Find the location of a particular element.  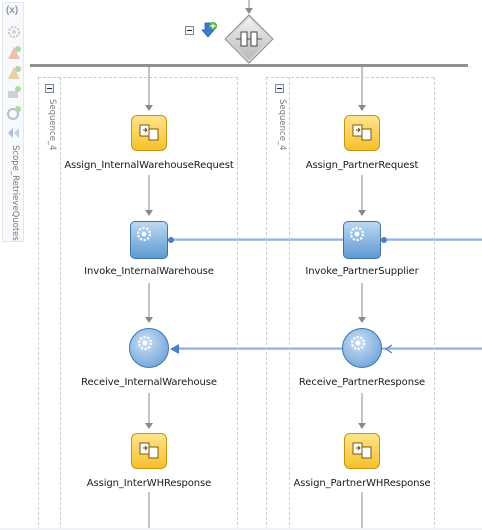

activity-label: Receive_PartnerResponse is located at coordinates (362, 382).